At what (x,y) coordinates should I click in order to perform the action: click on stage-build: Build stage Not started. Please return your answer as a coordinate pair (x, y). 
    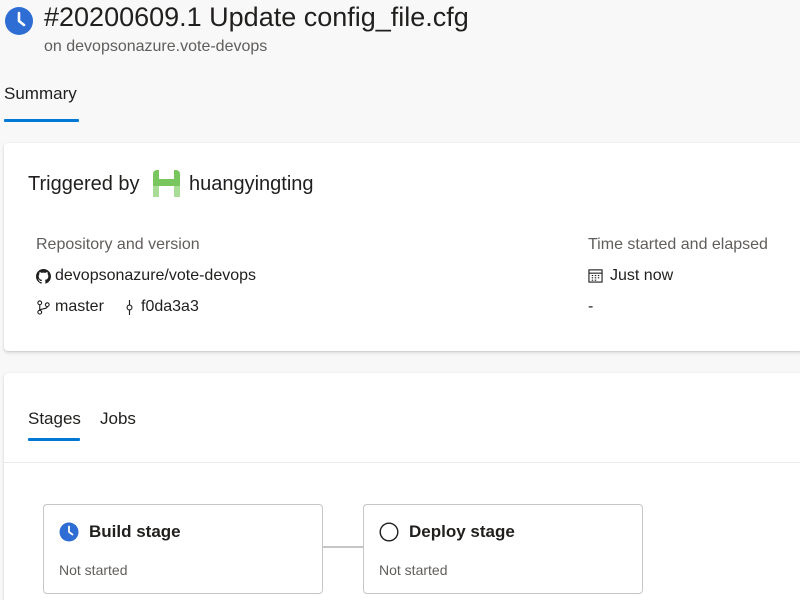
    Looking at the image, I should click on (183, 549).